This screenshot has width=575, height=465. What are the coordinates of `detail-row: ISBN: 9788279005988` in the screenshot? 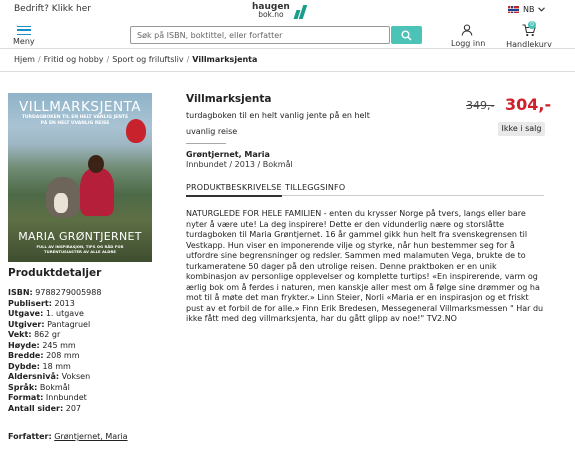 It's located at (54, 293).